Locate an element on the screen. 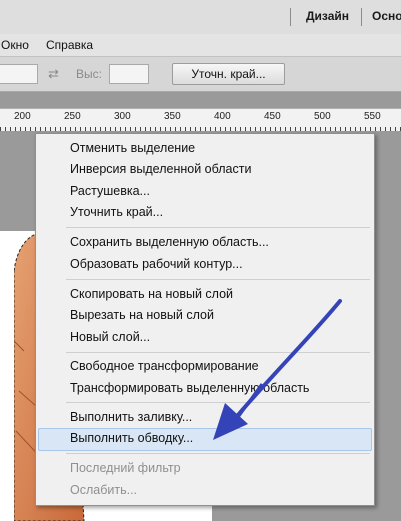 Image resolution: width=401 pixels, height=521 pixels. menu-item: Вырезать на новый слой is located at coordinates (142, 315).